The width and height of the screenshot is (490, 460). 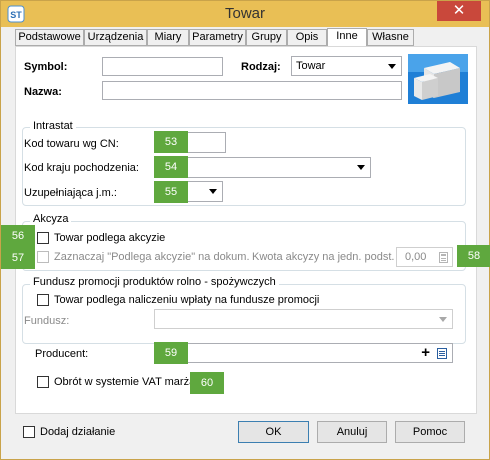 I want to click on excise-amount-label: Kwota akcyzy na jedn. podst., so click(x=323, y=257).